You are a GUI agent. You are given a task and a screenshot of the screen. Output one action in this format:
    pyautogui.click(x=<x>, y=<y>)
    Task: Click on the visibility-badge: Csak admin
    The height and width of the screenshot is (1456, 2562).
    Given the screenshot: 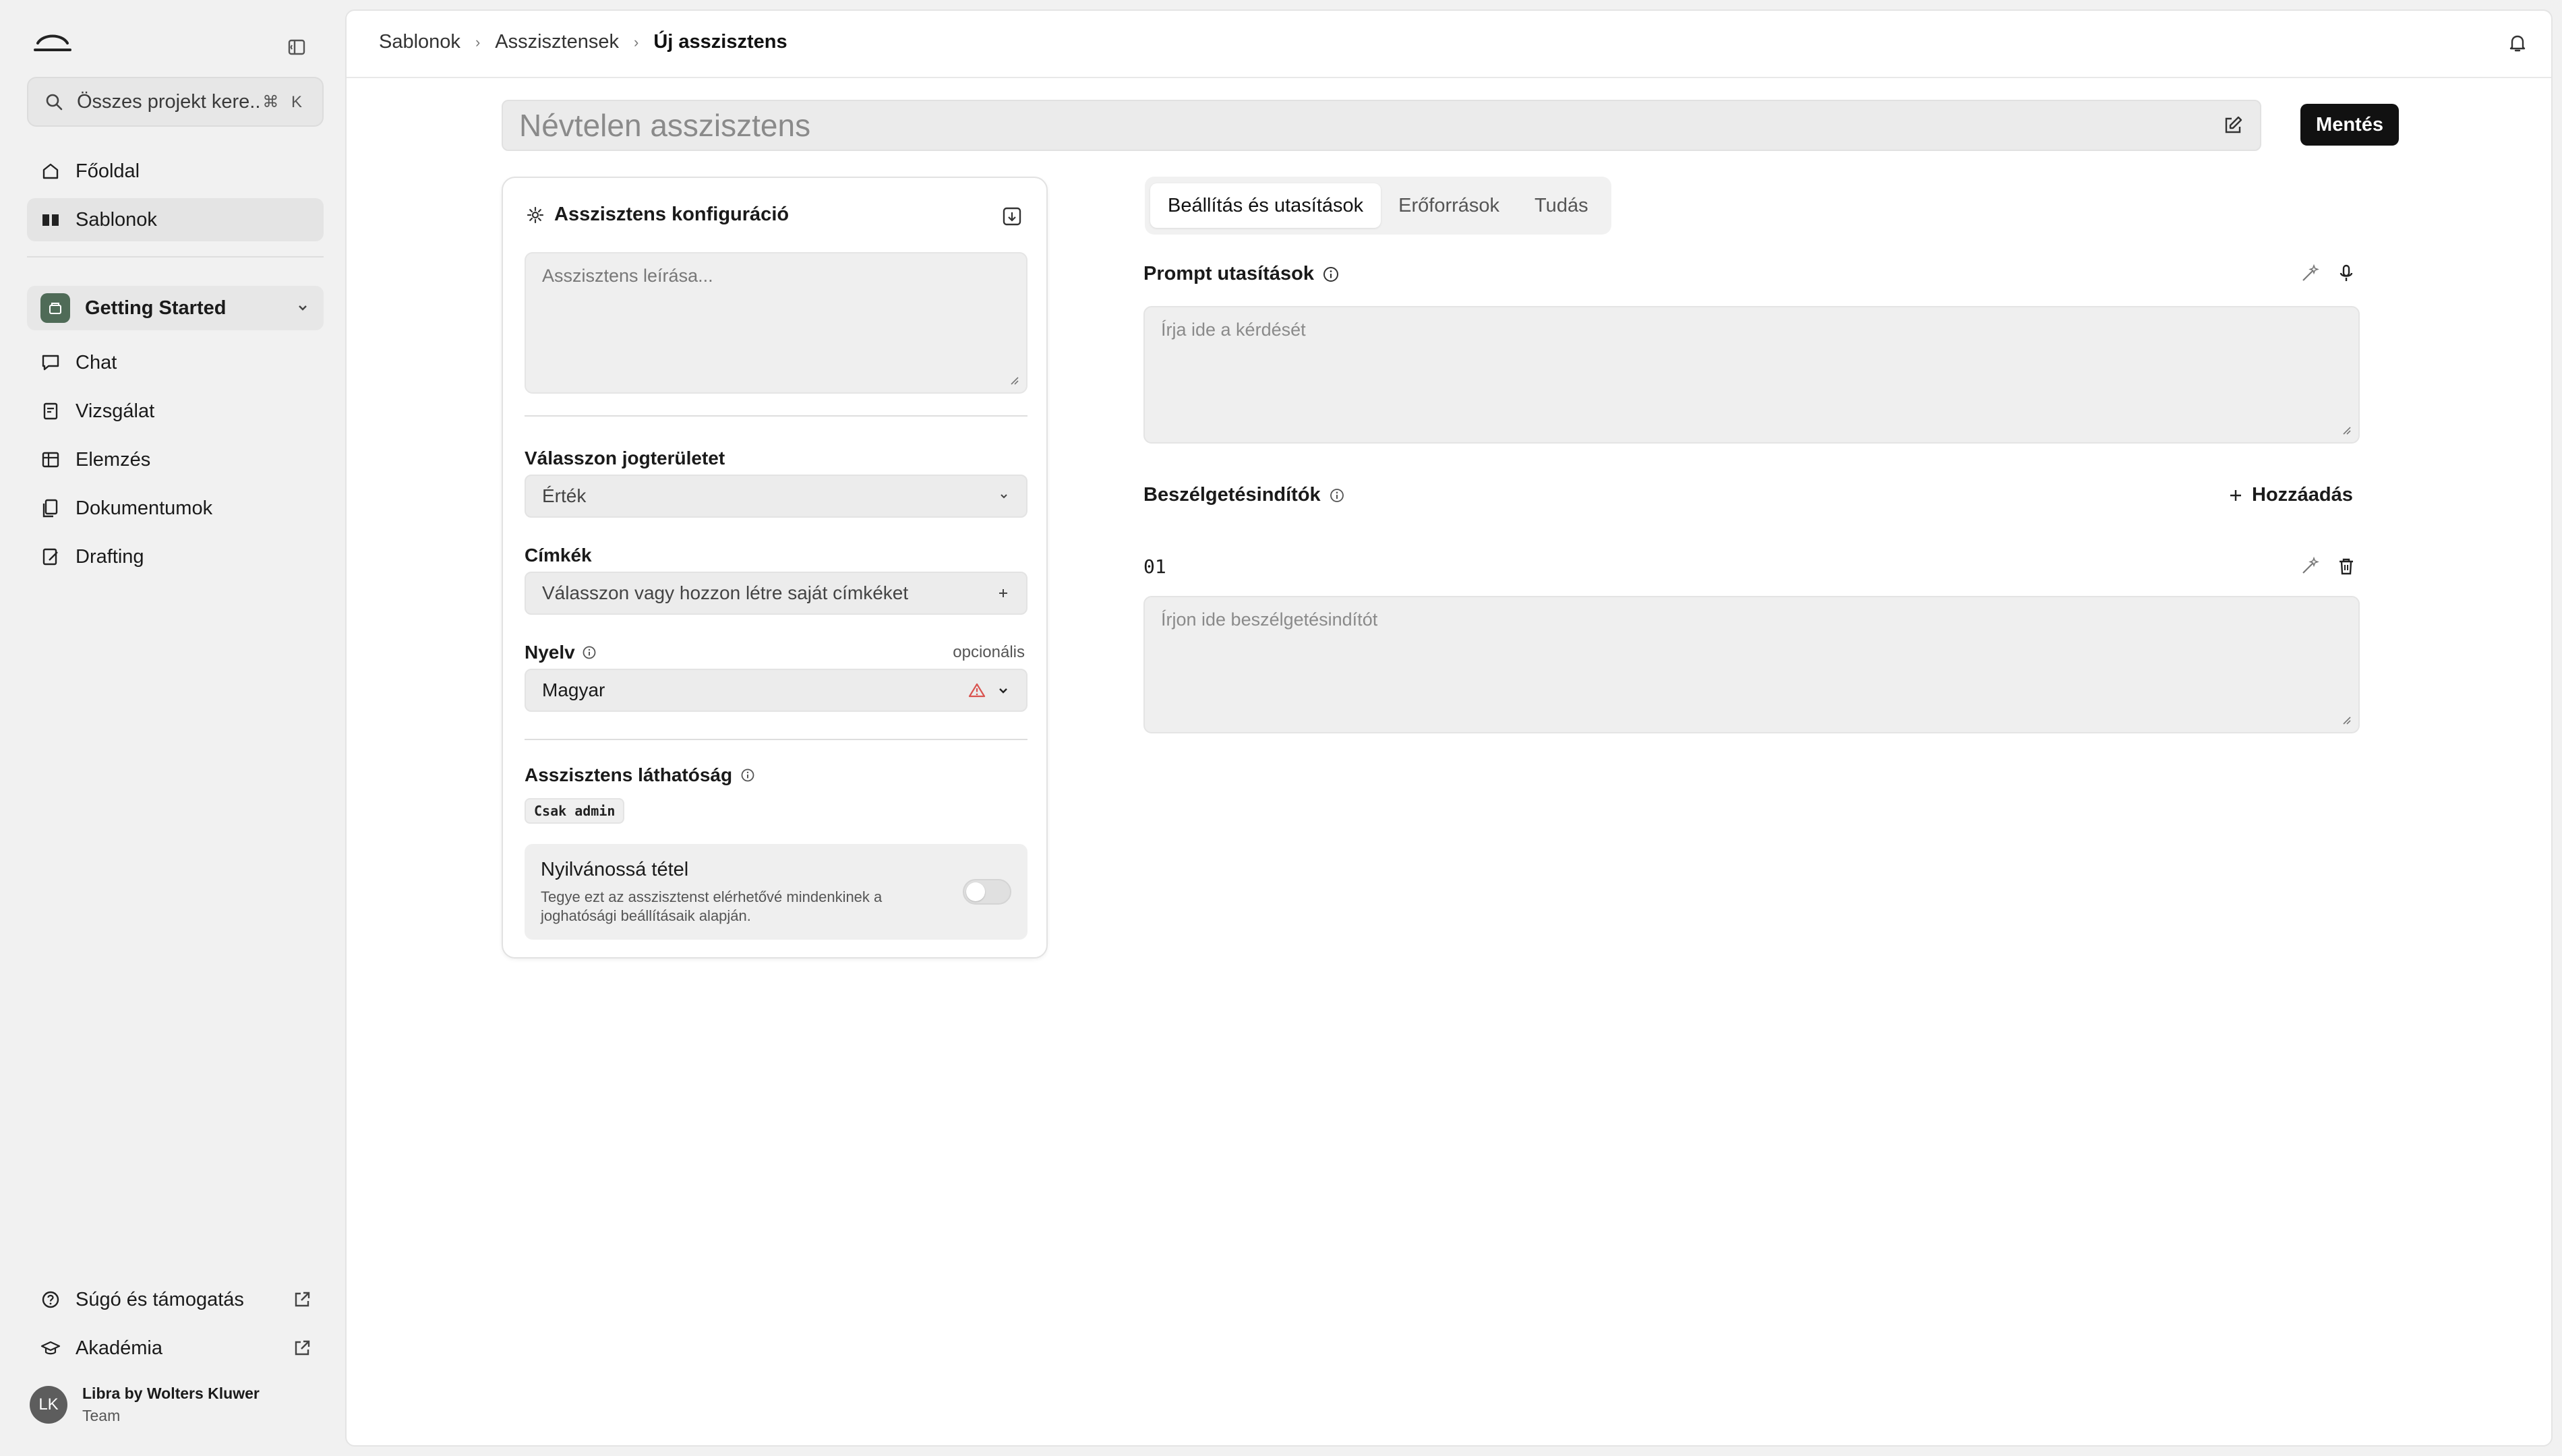 What is the action you would take?
    pyautogui.click(x=575, y=811)
    